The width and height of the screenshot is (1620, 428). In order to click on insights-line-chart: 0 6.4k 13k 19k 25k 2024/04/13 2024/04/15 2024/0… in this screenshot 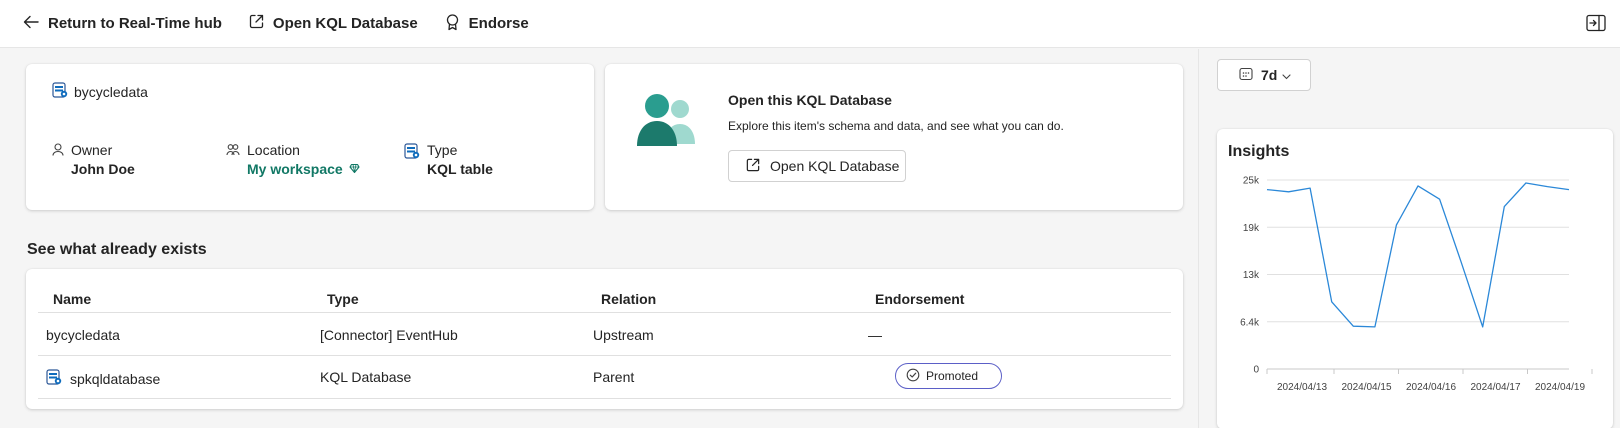, I will do `click(1416, 284)`.